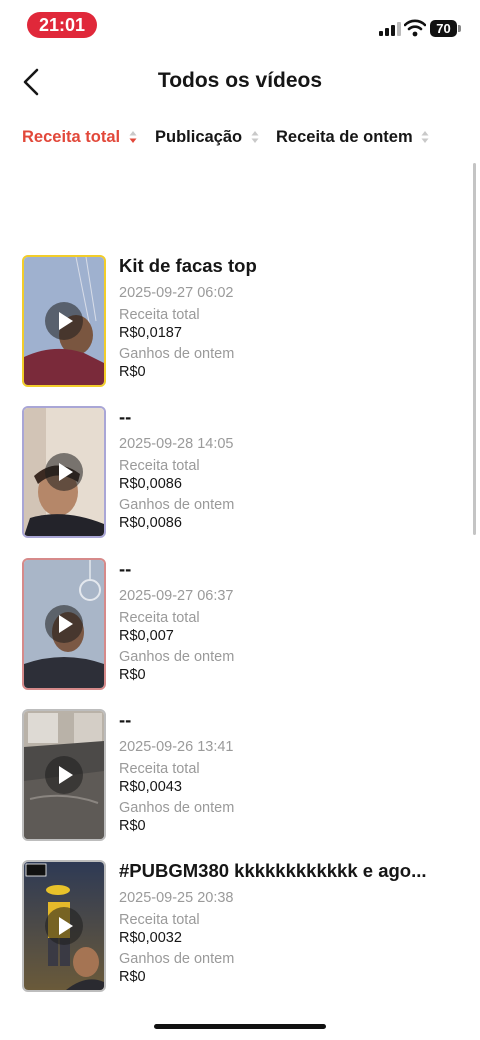  I want to click on total-revenue-value: R$0,0043, so click(150, 787).